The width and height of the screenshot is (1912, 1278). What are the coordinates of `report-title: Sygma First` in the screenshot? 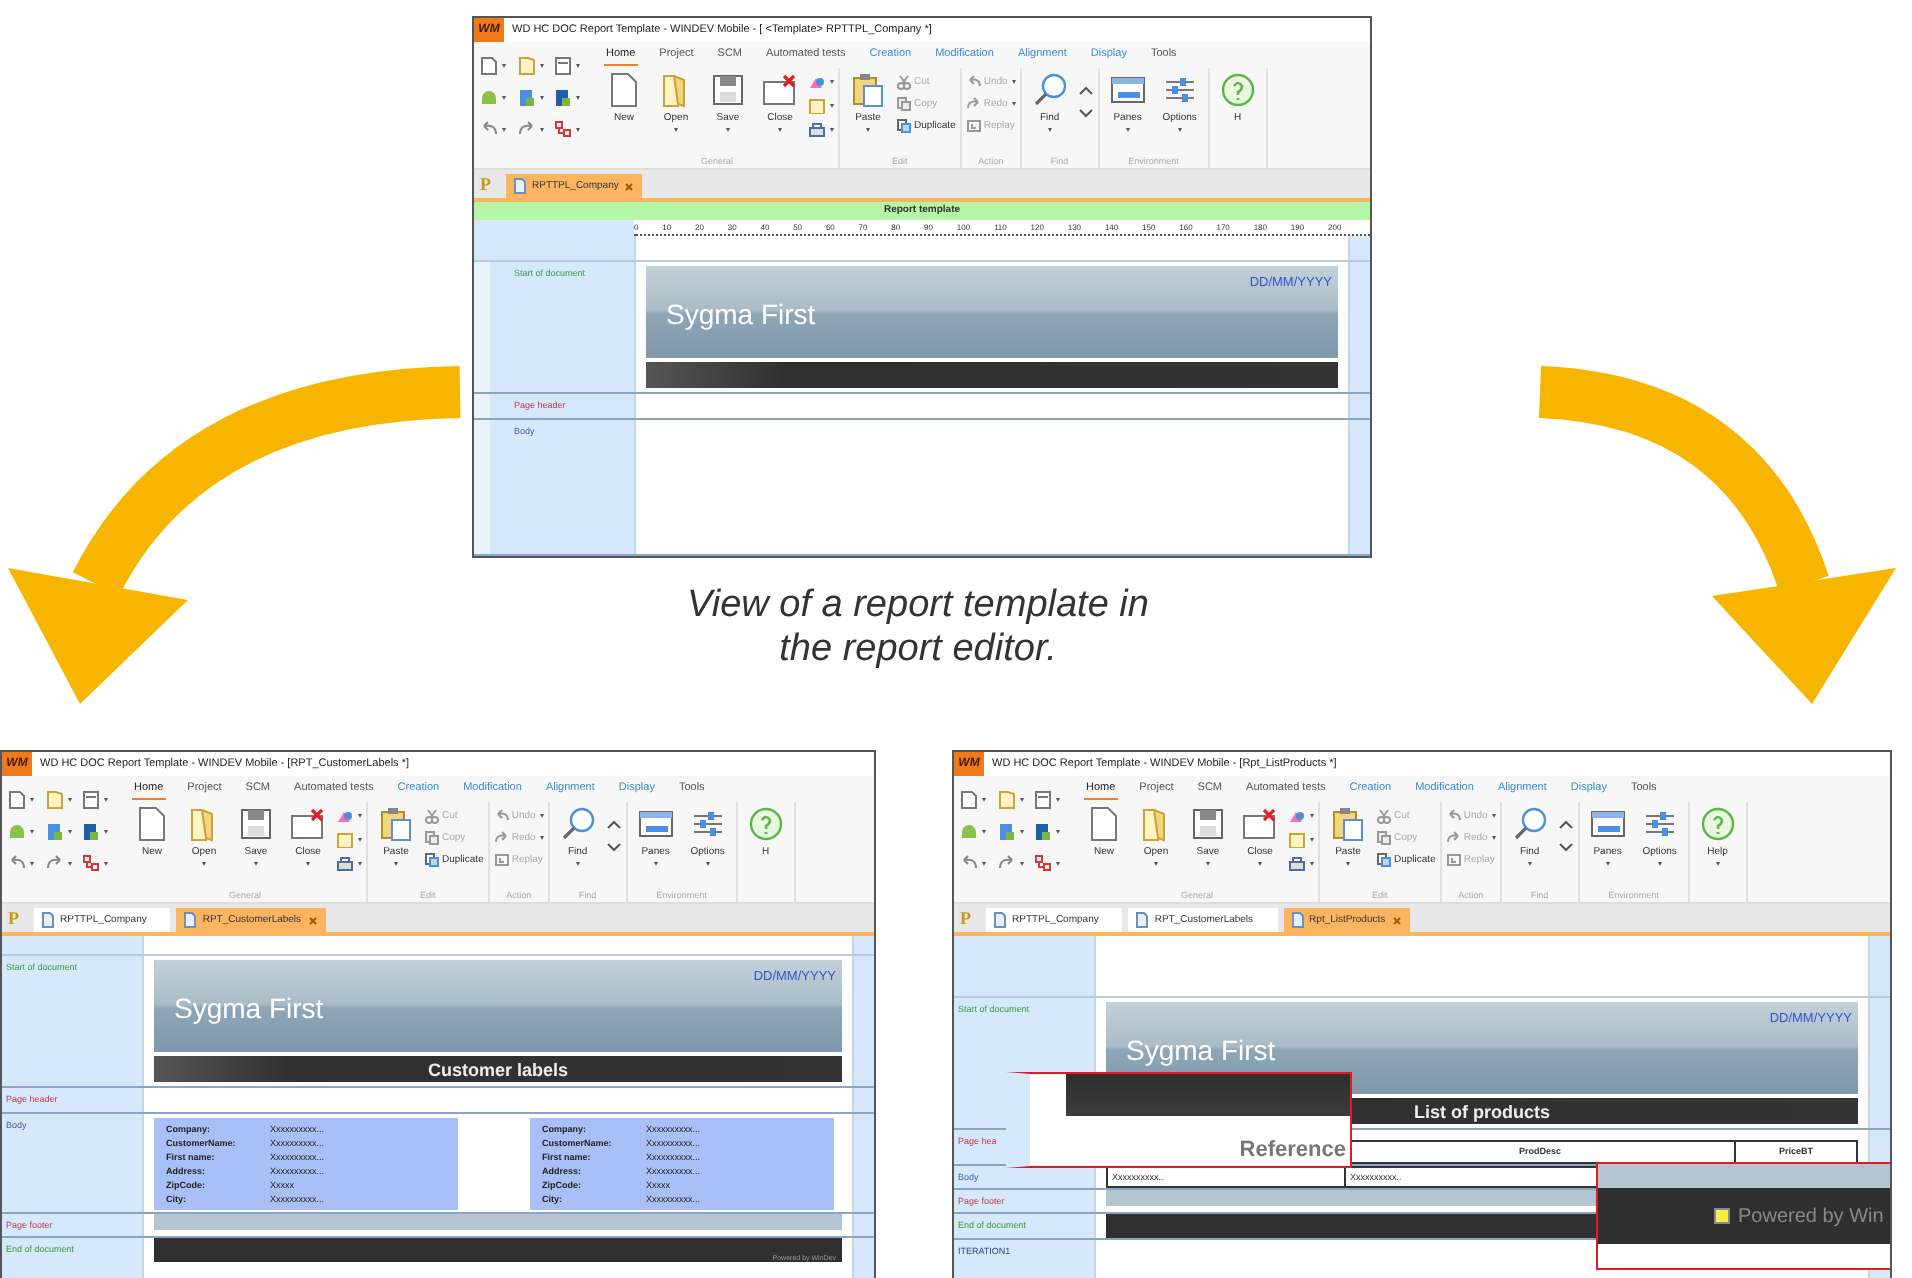 It's located at (249, 1008).